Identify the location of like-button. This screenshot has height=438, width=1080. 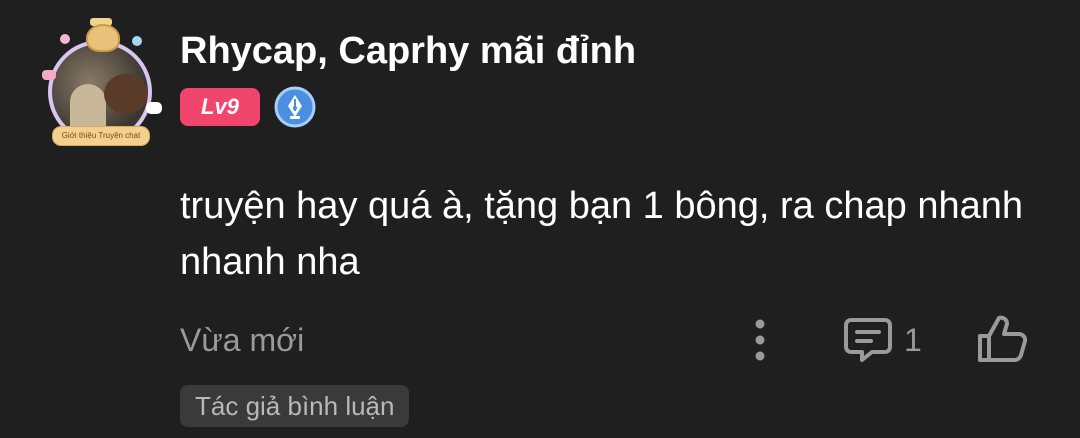
(1002, 339).